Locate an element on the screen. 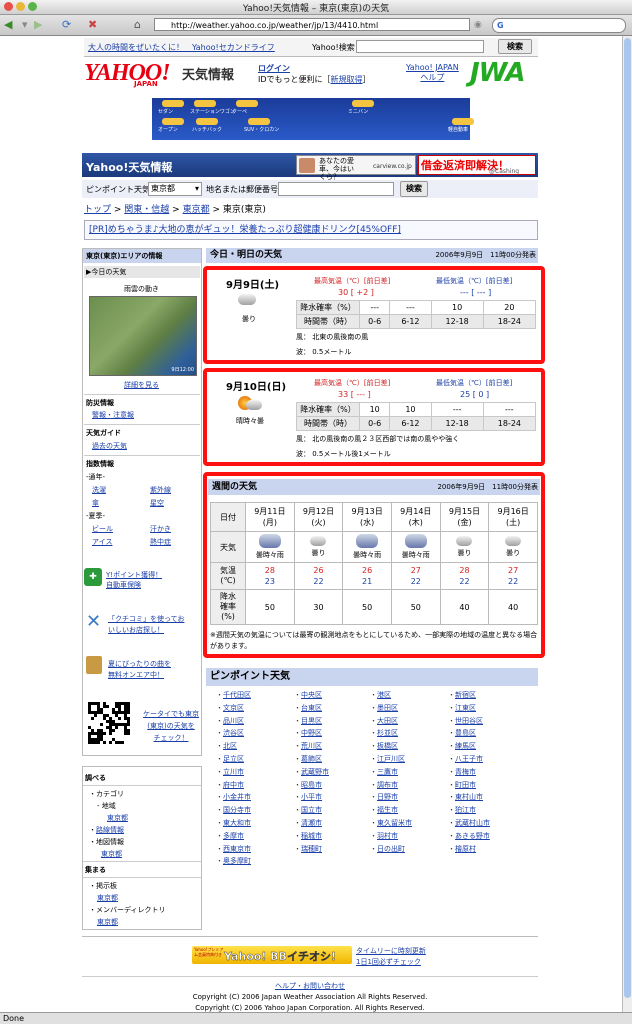  pinpoint-link: 奥多摩町 is located at coordinates (237, 861).